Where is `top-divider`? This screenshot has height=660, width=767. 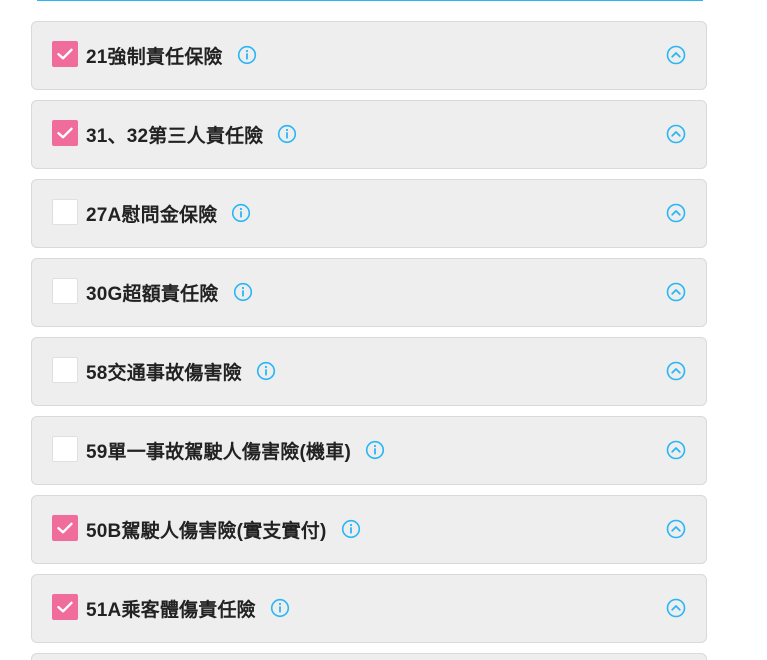 top-divider is located at coordinates (370, 0).